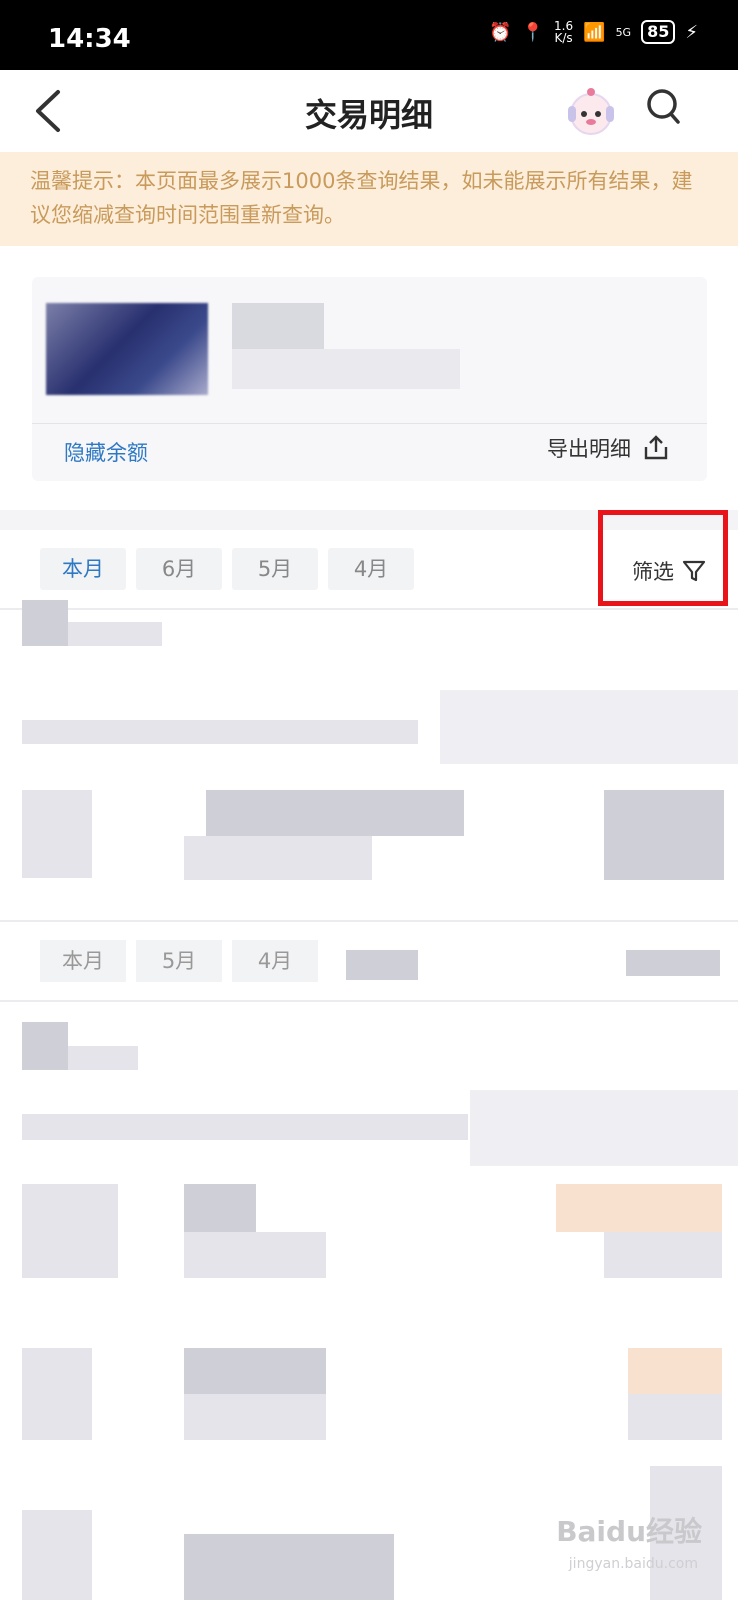  Describe the element at coordinates (227, 569) in the screenshot. I see `month-tabs: 本月 6月 5月 4月` at that location.